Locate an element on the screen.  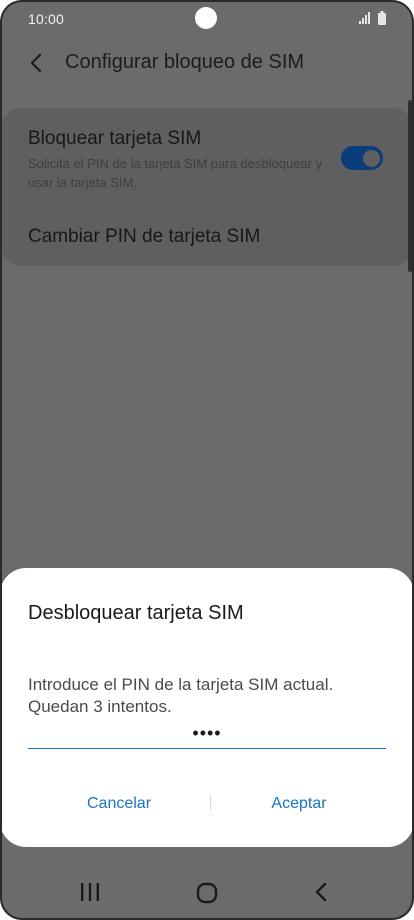
pin-input is located at coordinates (207, 733).